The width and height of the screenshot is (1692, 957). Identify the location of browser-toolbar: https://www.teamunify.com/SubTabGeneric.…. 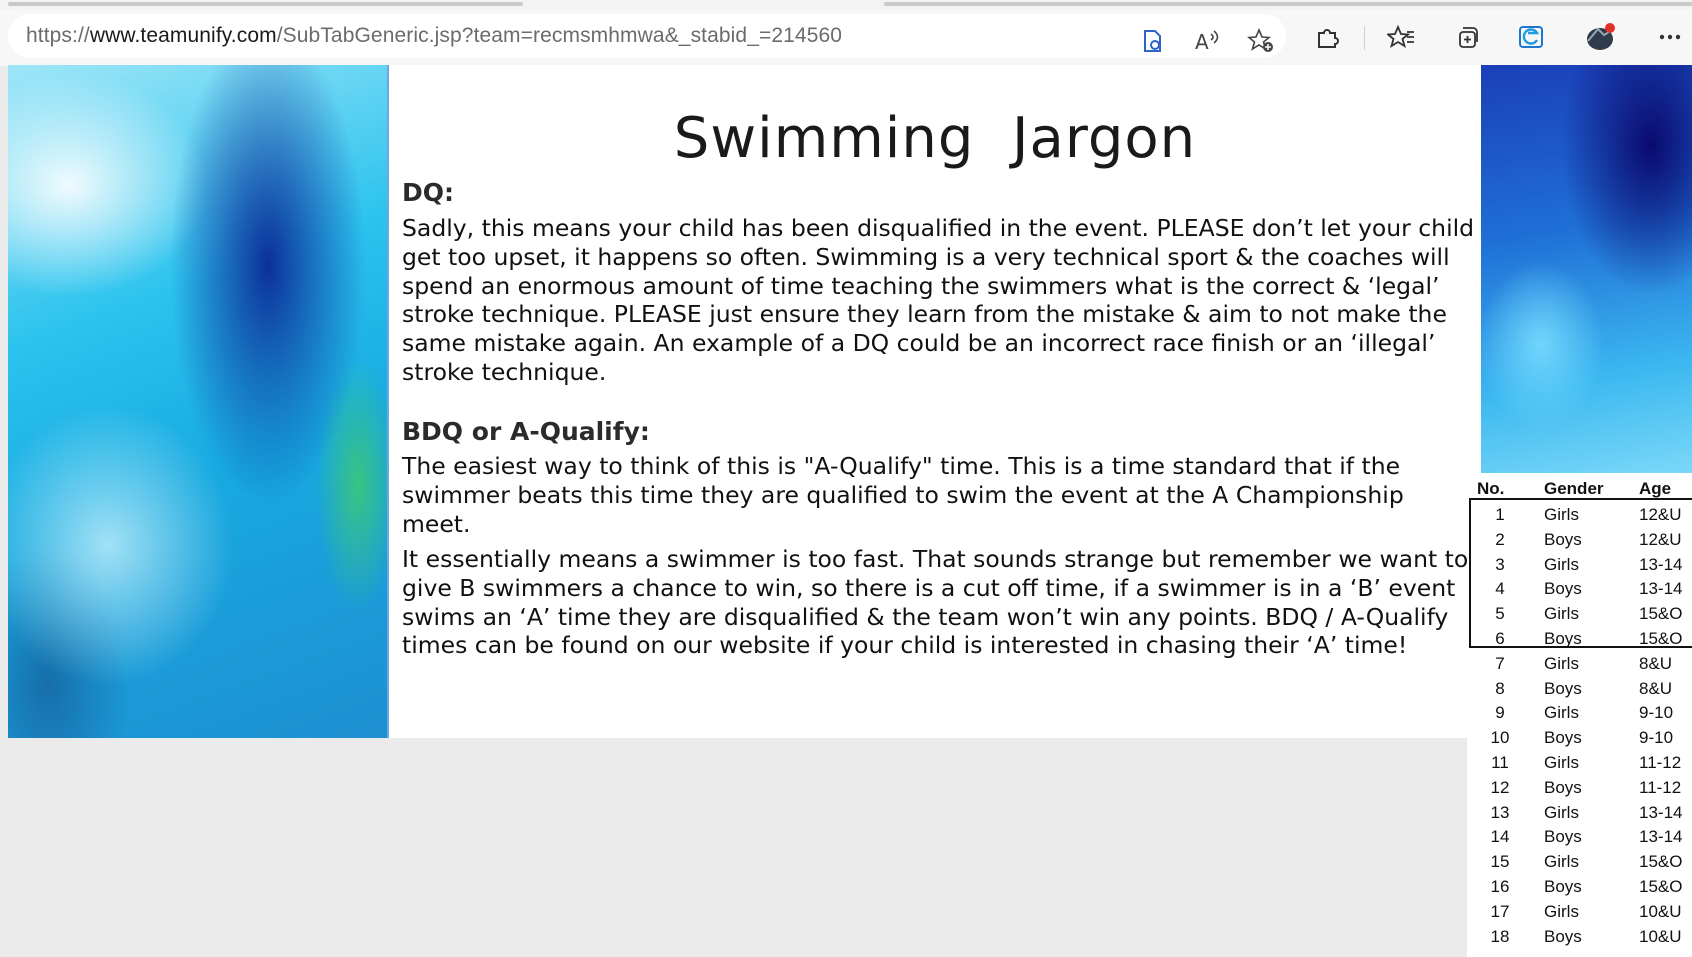
(846, 38).